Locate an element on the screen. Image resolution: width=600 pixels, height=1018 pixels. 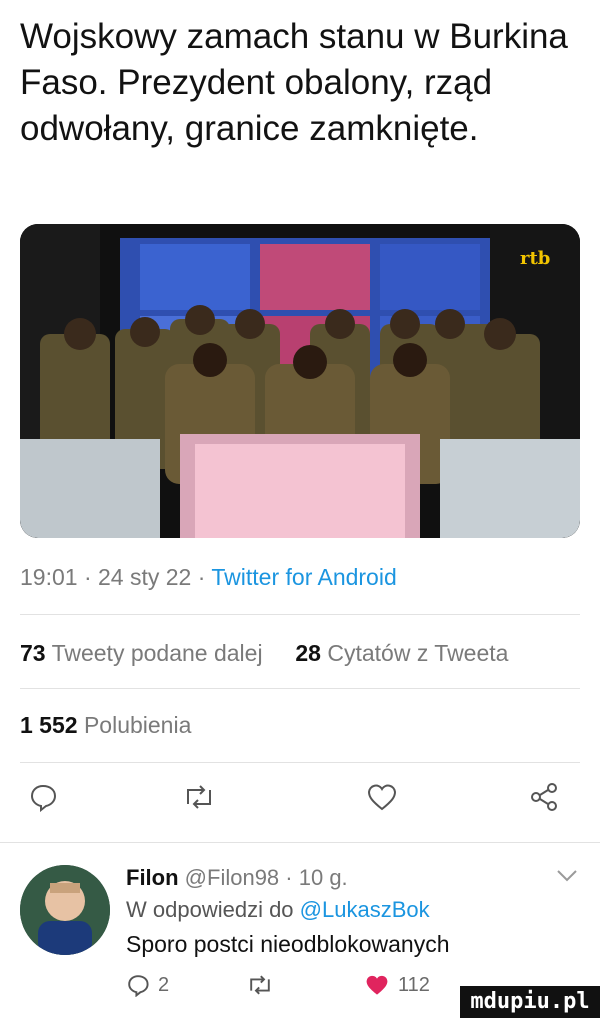
site-watermark: mdupiu.pl is located at coordinates (530, 1002).